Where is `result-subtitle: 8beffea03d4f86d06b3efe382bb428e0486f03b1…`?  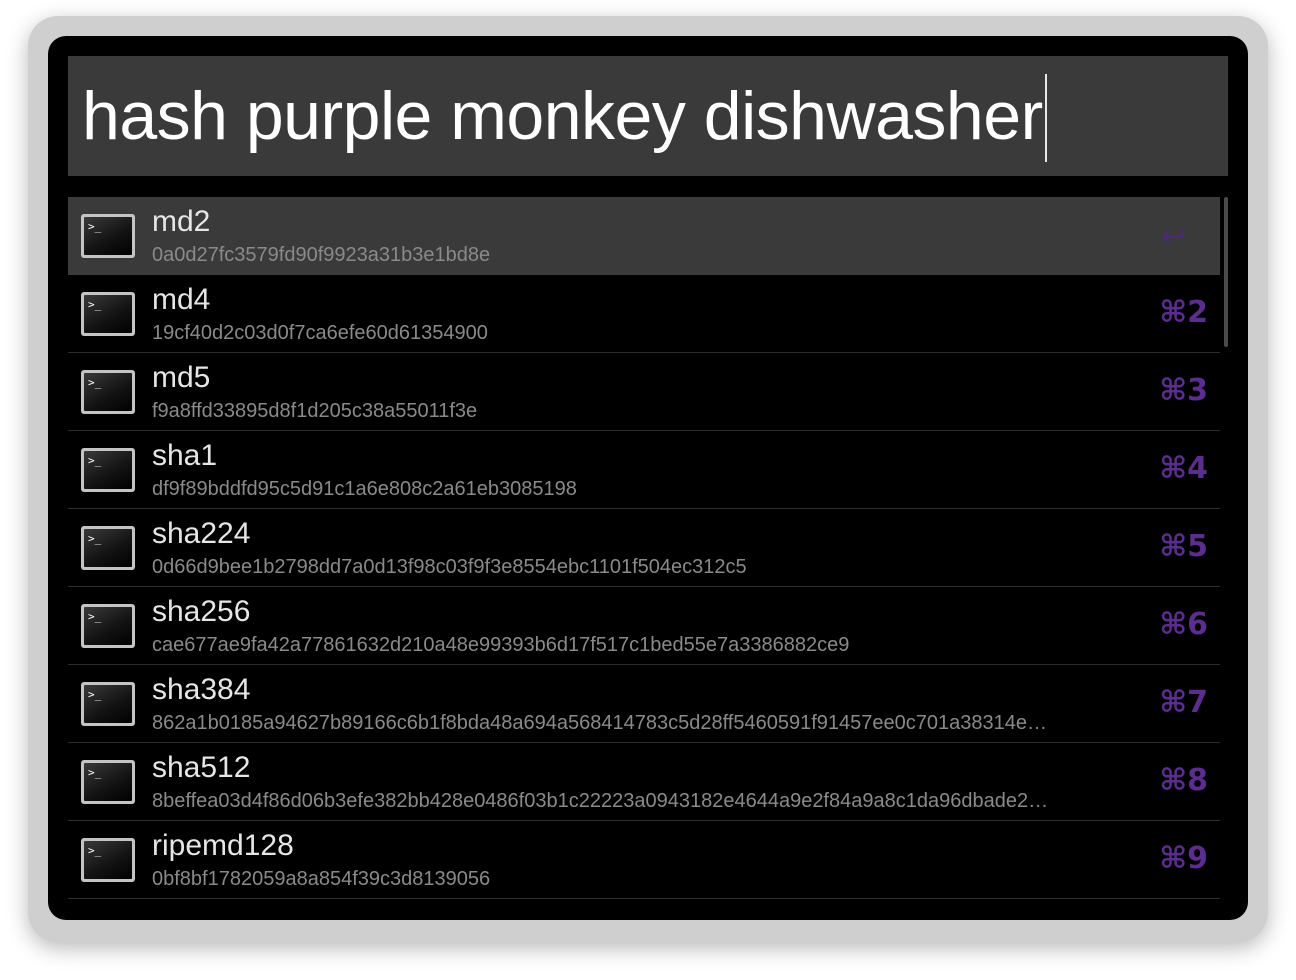 result-subtitle: 8beffea03d4f86d06b3efe382bb428e0486f03b1… is located at coordinates (600, 801).